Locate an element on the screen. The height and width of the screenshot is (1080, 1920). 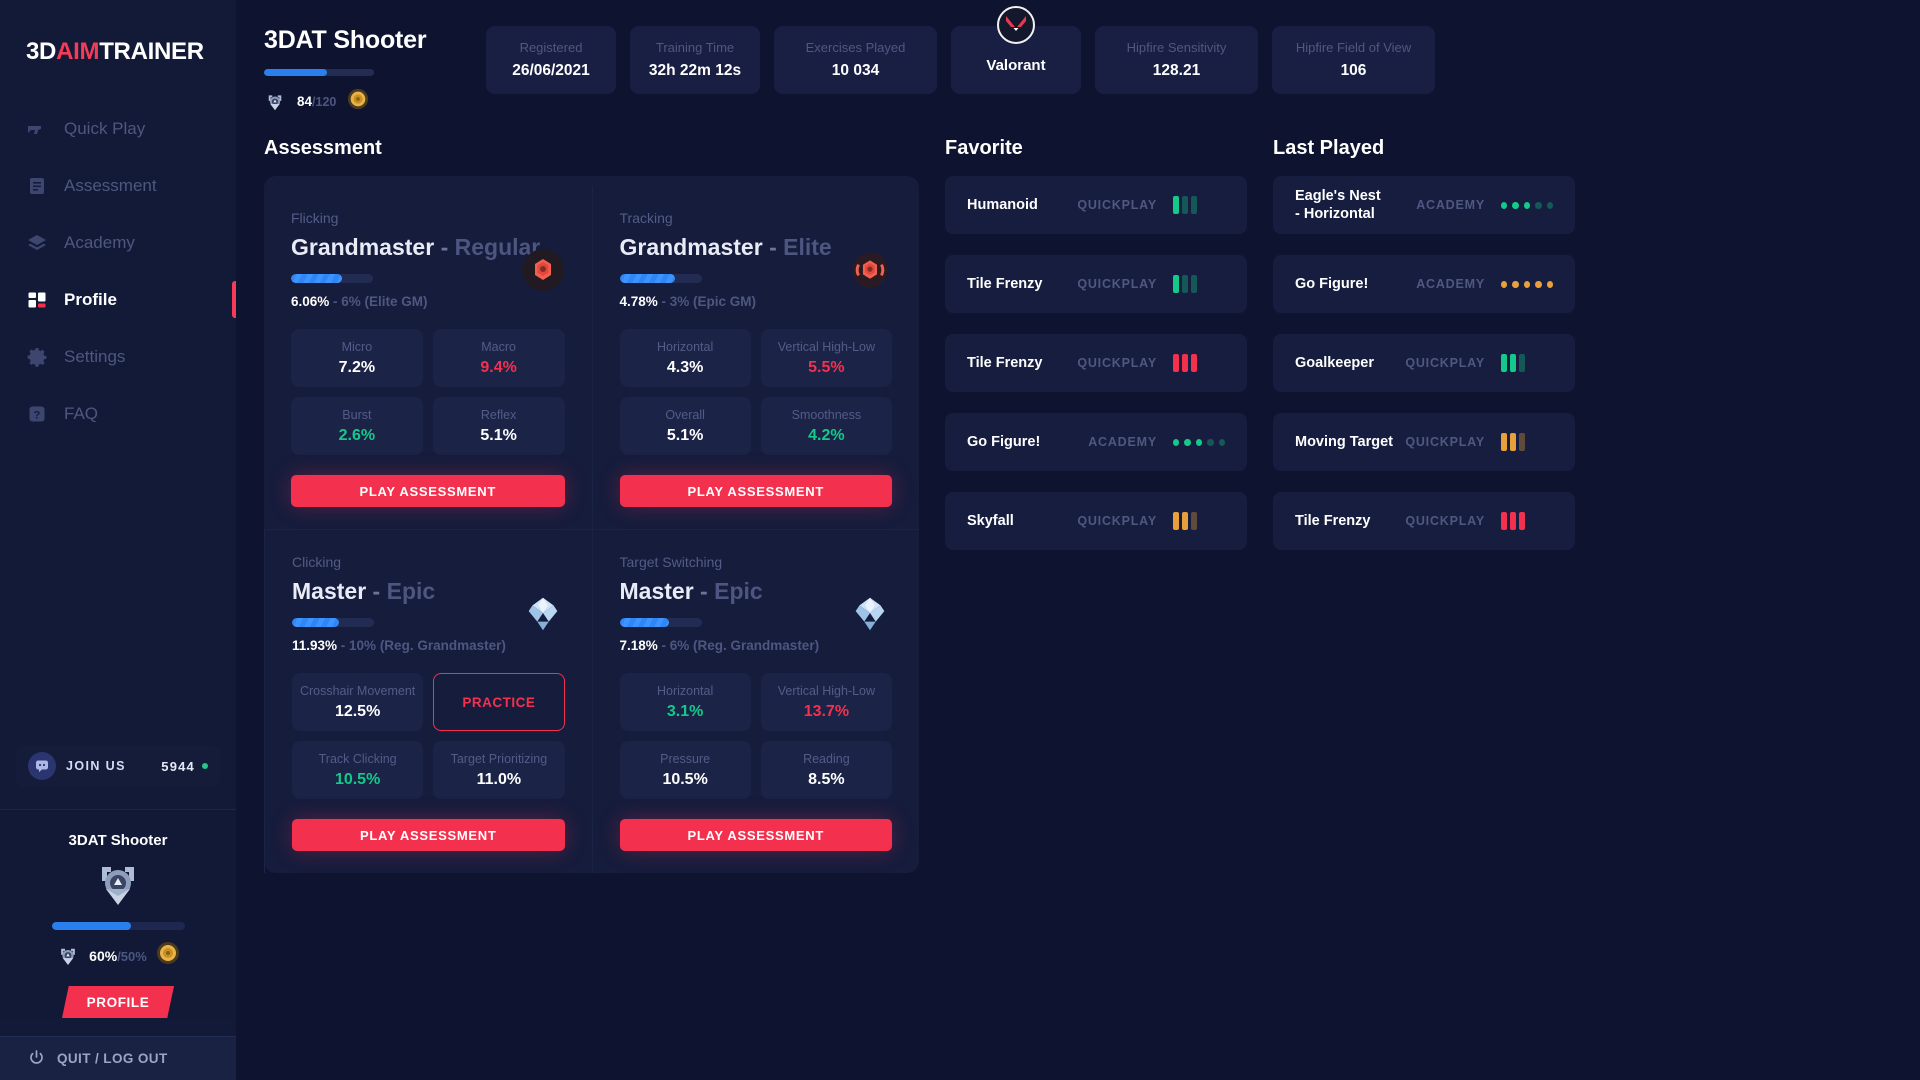
stat-card-training-time: Training Time 32h 22m 12s is located at coordinates (695, 60).